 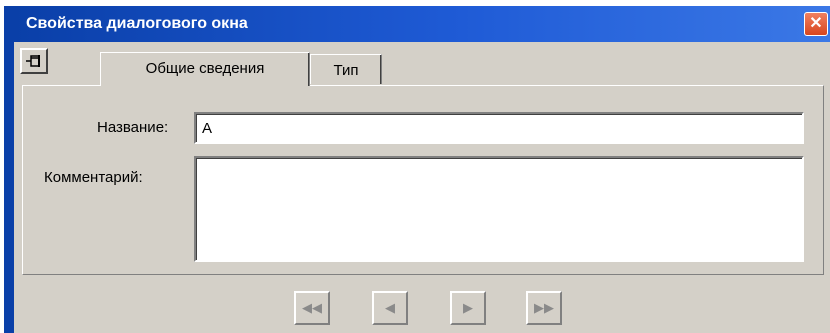 I want to click on comment-label: Комментарий:, so click(x=93, y=177).